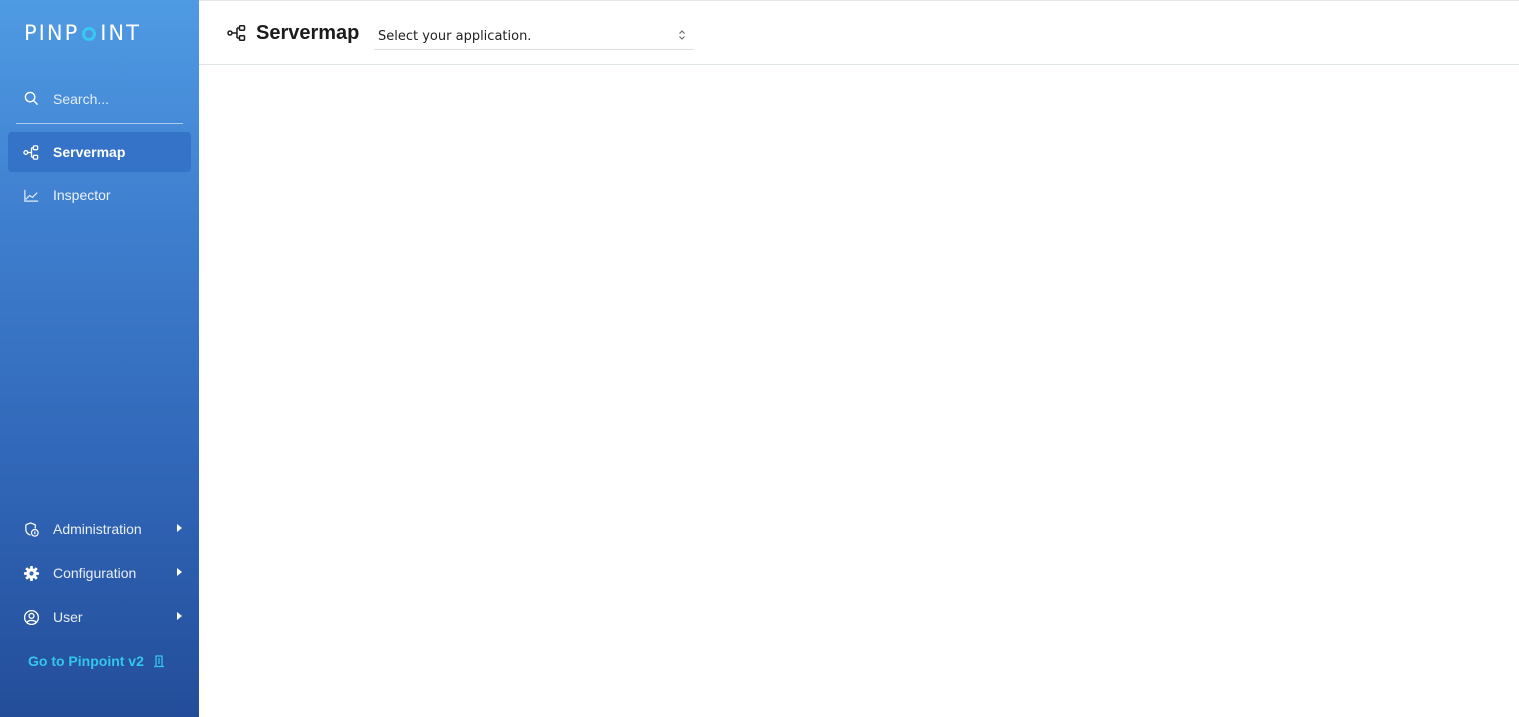 This screenshot has width=1519, height=717. Describe the element at coordinates (95, 573) in the screenshot. I see `sidebar-item-label: Configuration` at that location.